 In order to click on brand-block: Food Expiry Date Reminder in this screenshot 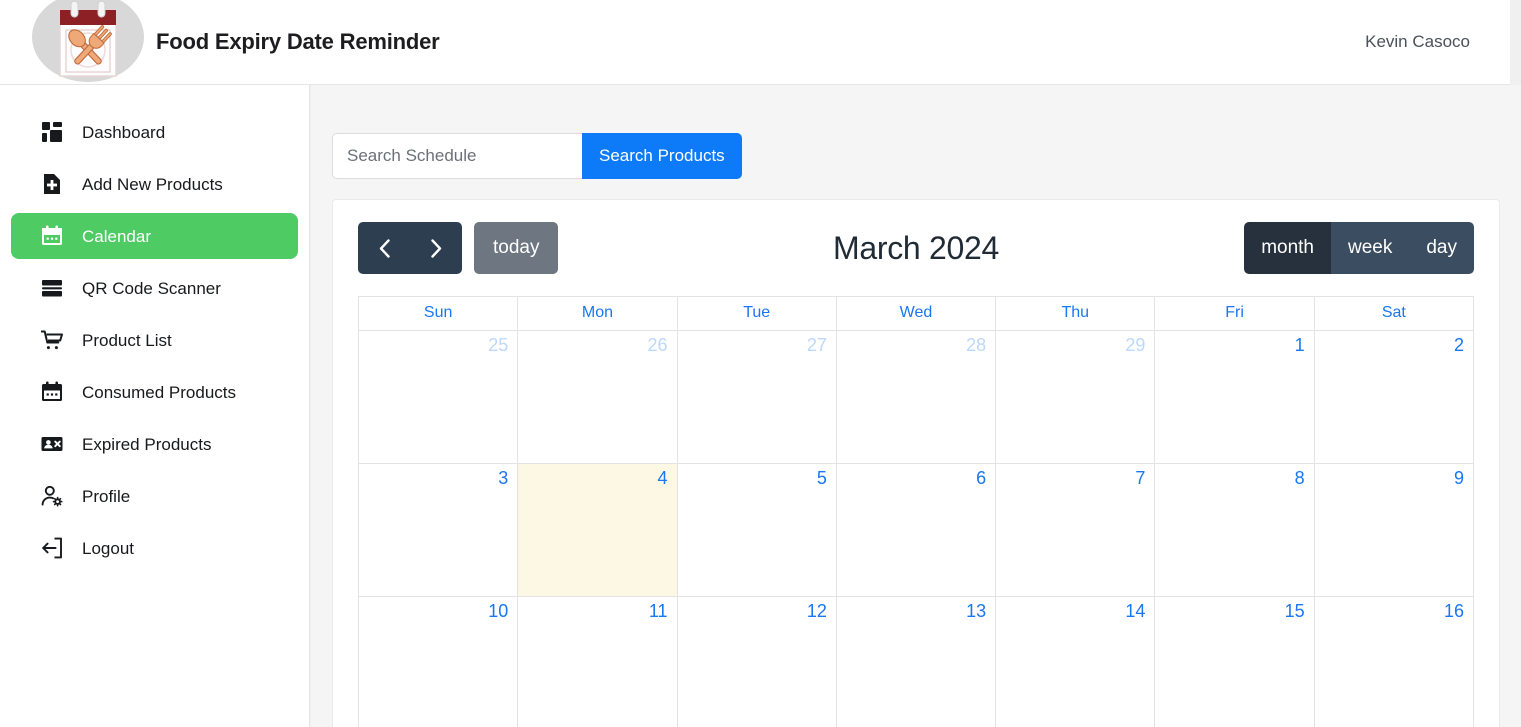, I will do `click(220, 42)`.